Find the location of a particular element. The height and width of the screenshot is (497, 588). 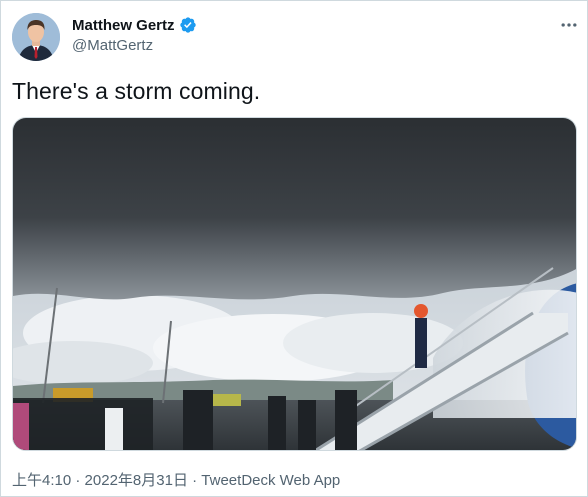

tweet-text: There's a storm coming. is located at coordinates (136, 91).